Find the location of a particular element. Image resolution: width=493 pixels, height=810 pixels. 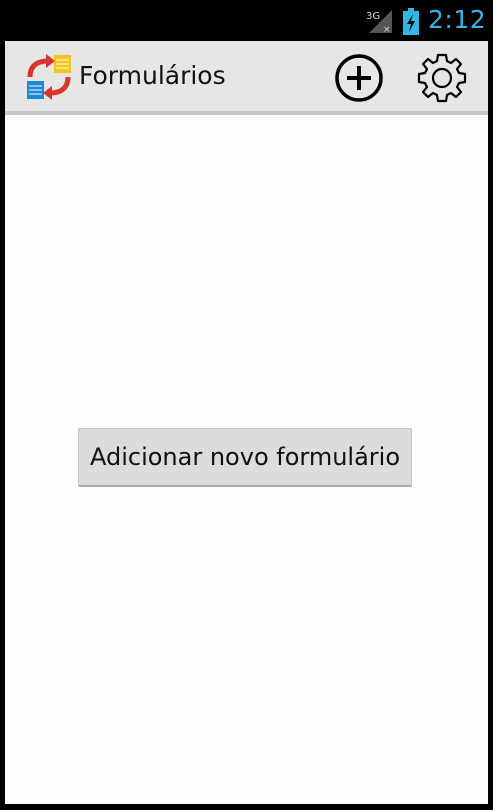

status-bar: 3G × 2:12 is located at coordinates (246, 20).